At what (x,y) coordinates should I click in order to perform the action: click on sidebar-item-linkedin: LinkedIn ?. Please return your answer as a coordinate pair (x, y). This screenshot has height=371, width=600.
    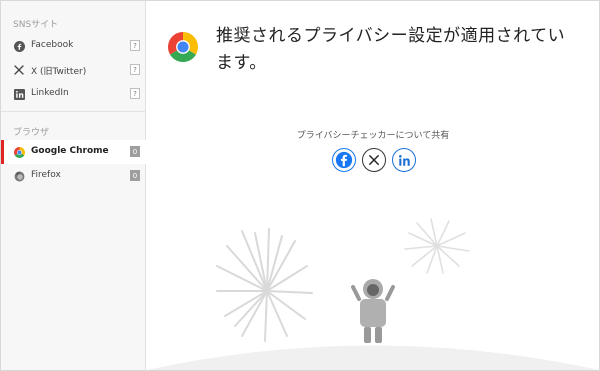
    Looking at the image, I should click on (73, 94).